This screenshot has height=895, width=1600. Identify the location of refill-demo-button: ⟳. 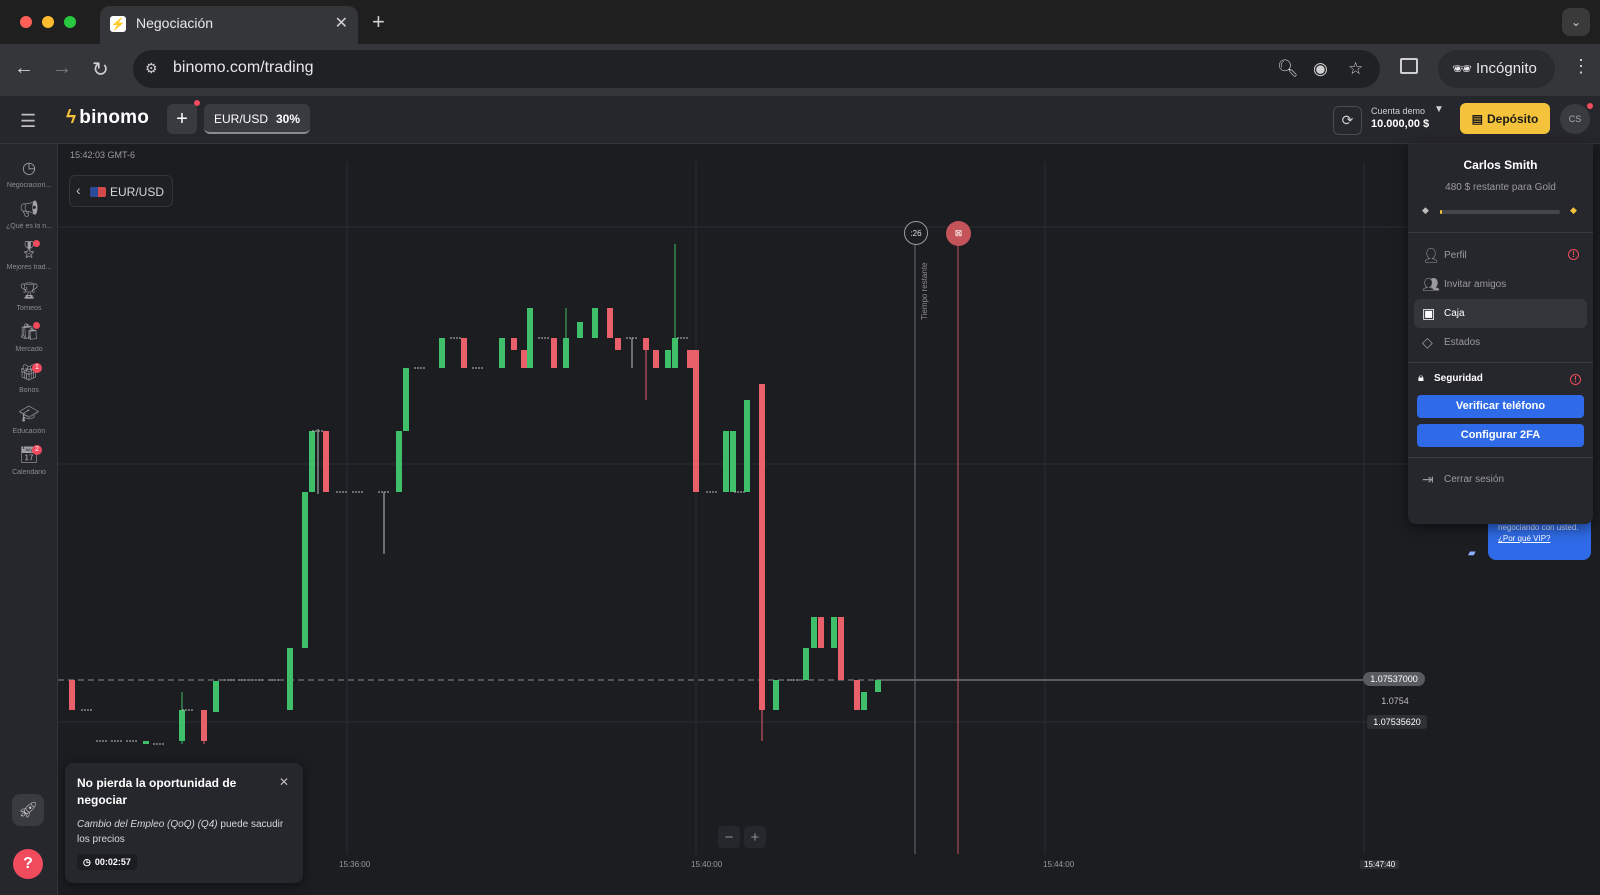
(1347, 120).